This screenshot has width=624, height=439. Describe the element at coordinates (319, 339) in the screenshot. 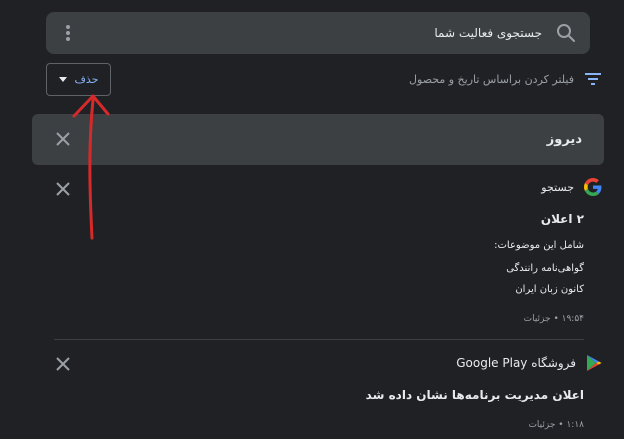

I see `divider` at that location.